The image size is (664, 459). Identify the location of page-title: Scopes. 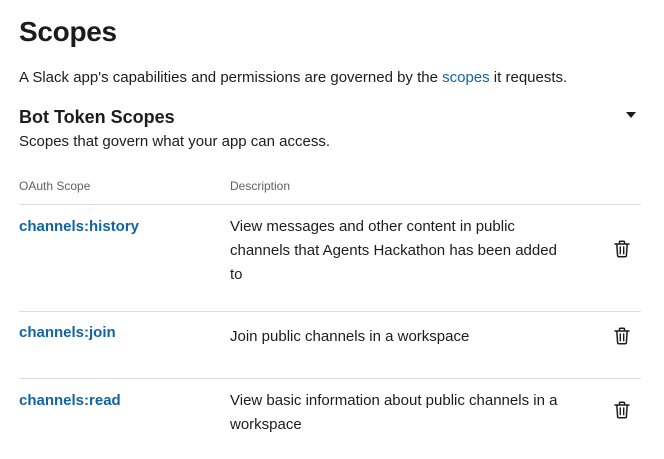
(68, 31).